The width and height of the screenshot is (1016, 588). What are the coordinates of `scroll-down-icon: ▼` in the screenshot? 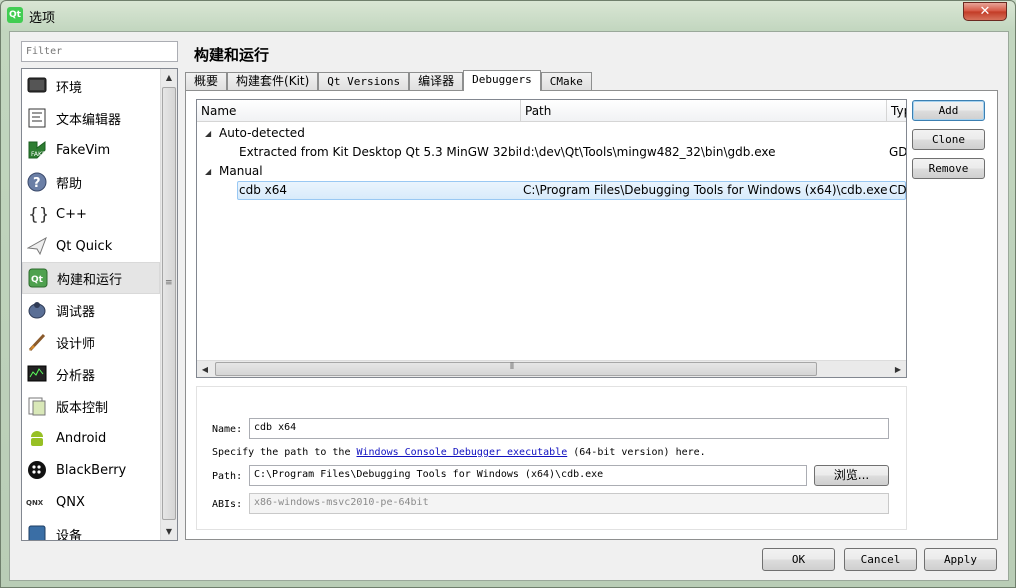 It's located at (169, 531).